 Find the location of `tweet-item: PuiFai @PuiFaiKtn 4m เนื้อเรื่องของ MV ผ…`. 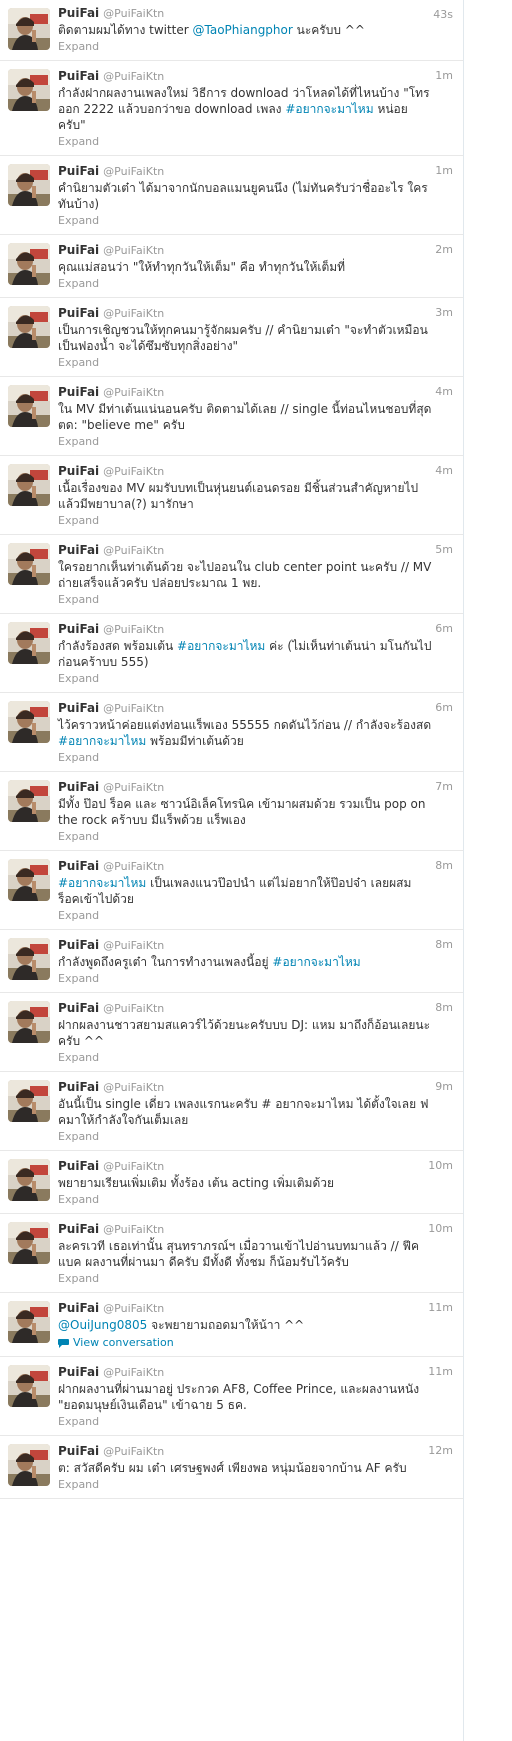

tweet-item: PuiFai @PuiFaiKtn 4m เนื้อเรื่องของ MV ผ… is located at coordinates (231, 495).